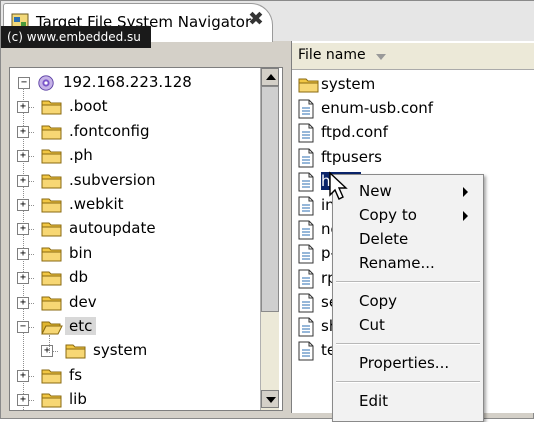 The image size is (534, 422). I want to click on menu-item-edit: Edit, so click(408, 401).